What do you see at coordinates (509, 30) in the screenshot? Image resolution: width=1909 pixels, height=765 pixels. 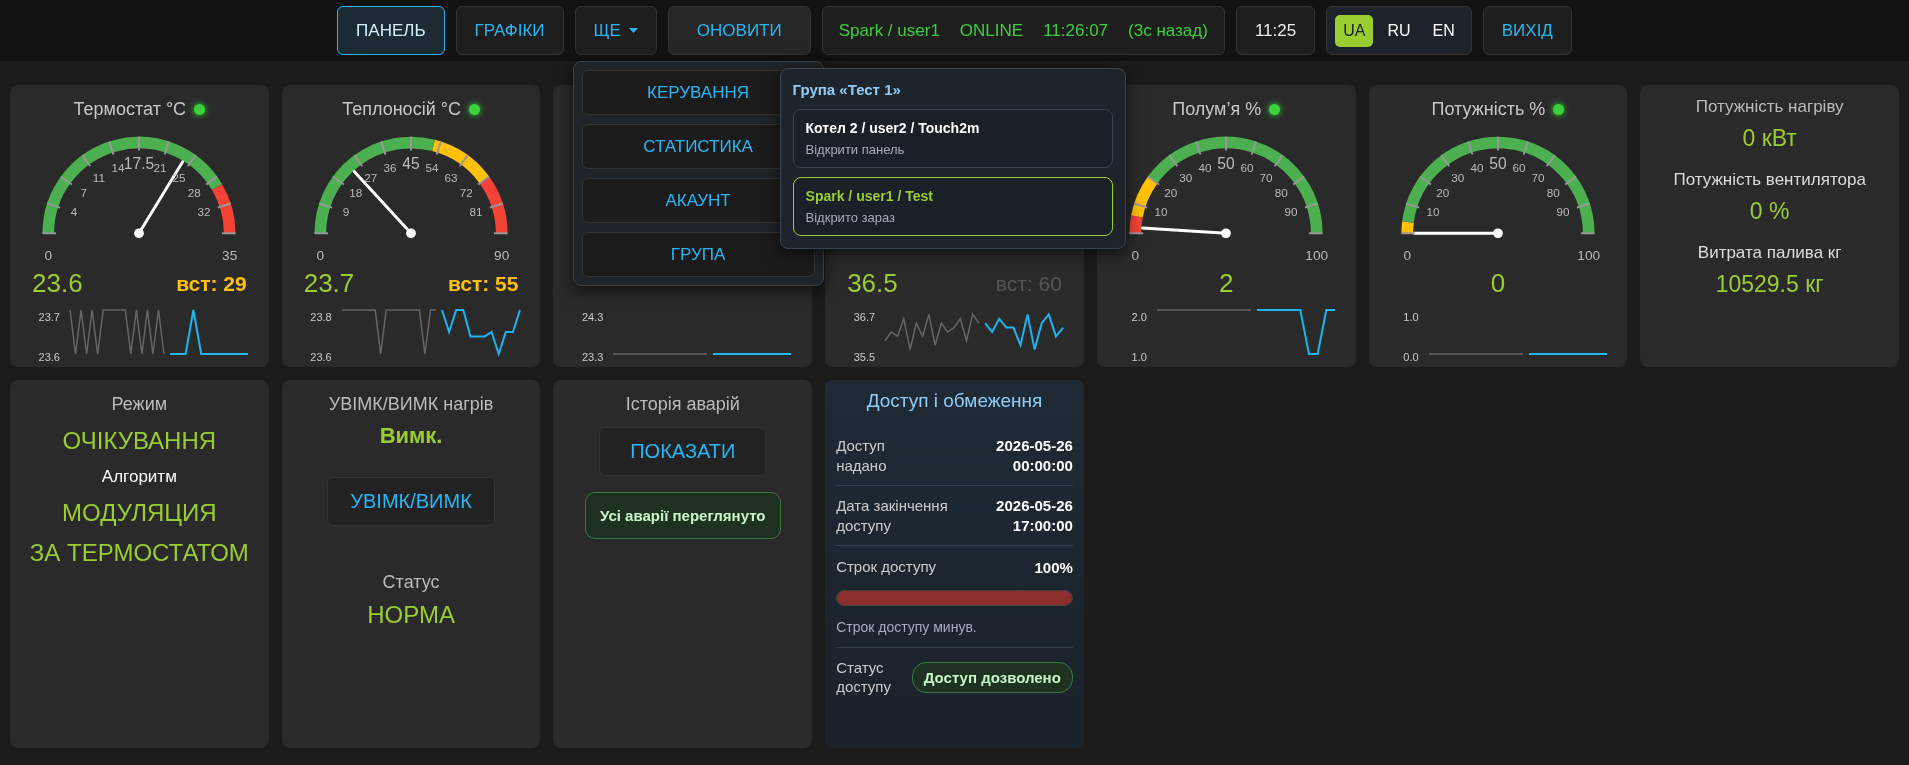 I see `nav-tab: ГРАФІКИ` at bounding box center [509, 30].